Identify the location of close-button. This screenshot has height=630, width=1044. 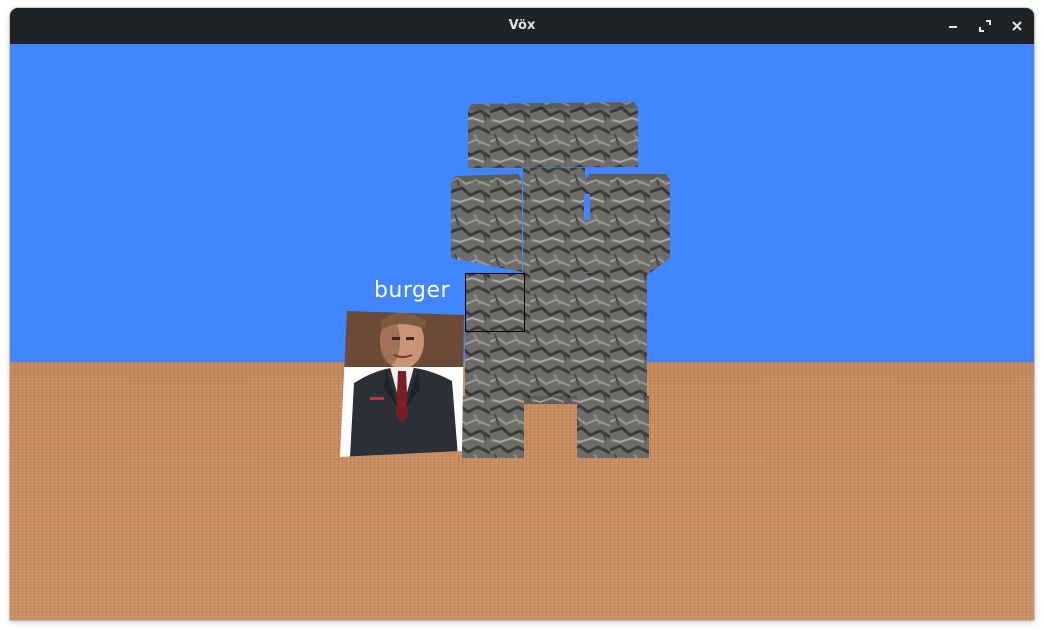
(1017, 26).